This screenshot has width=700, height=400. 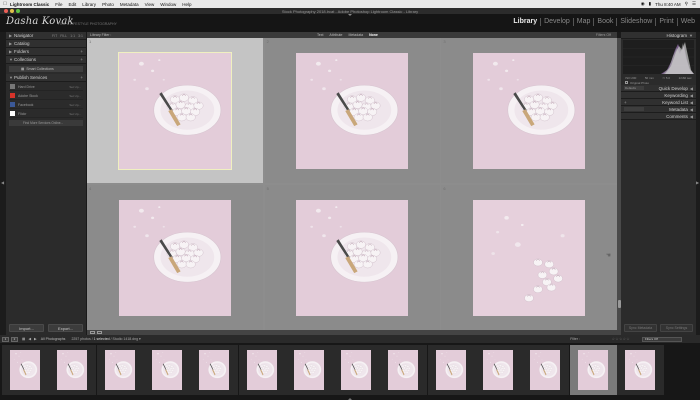 What do you see at coordinates (658, 109) in the screenshot?
I see `metadata-header: Metadata ◀` at bounding box center [658, 109].